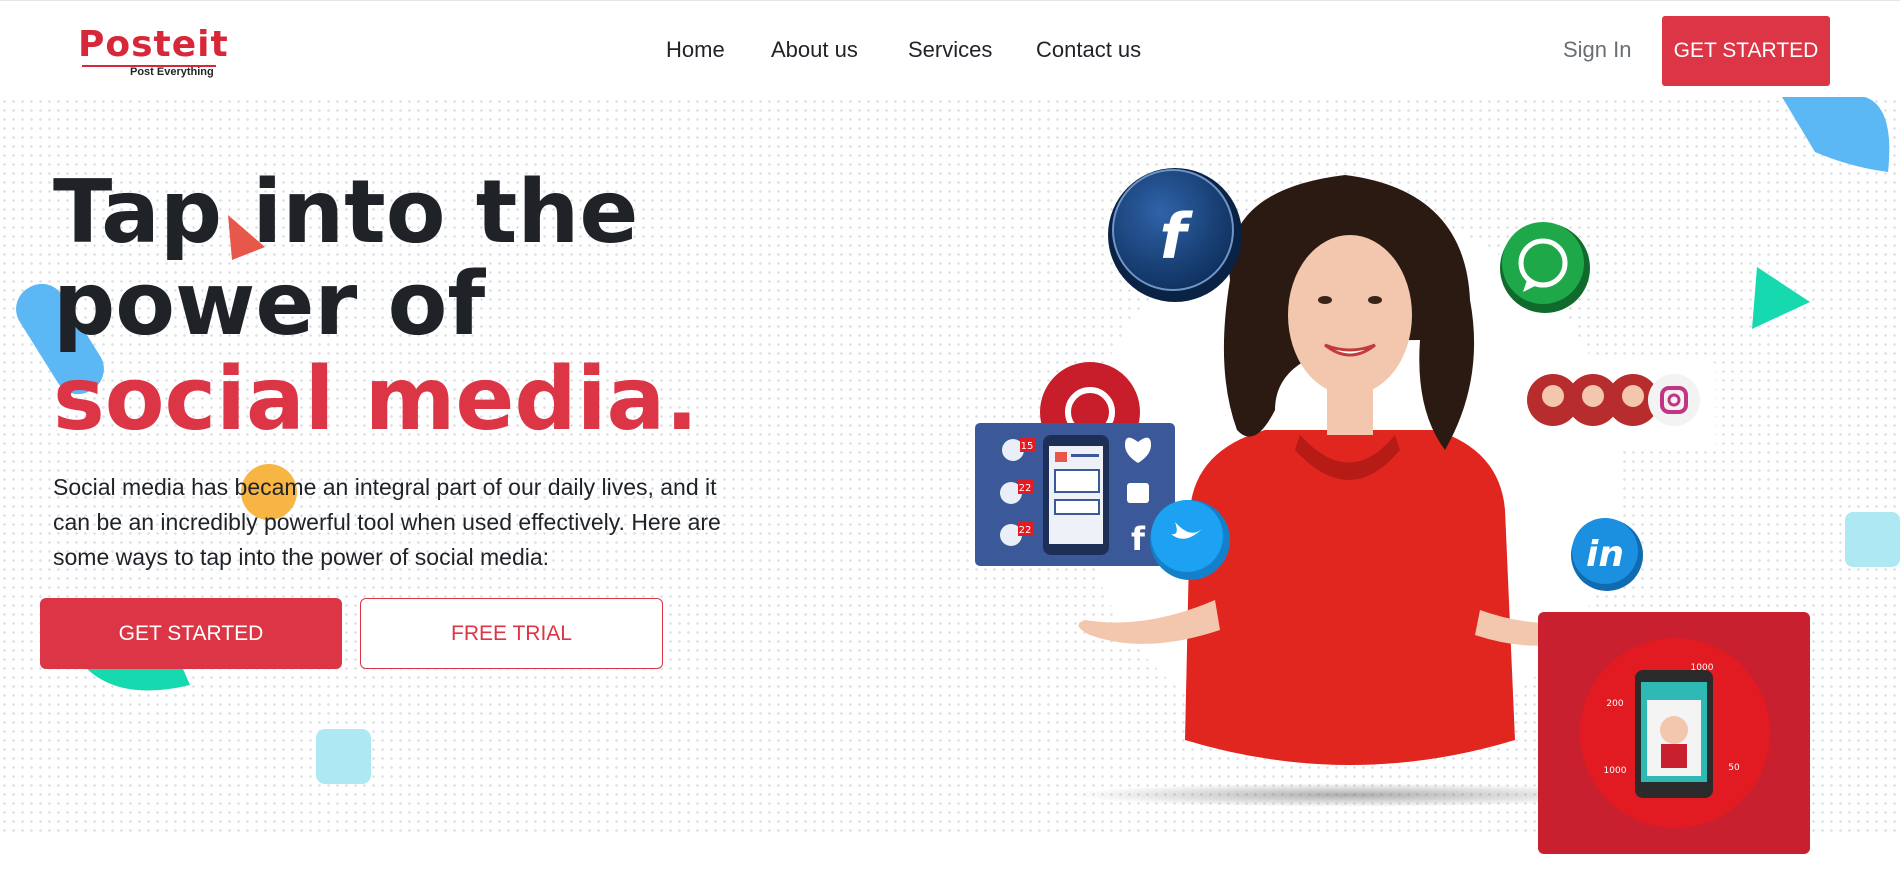 This screenshot has width=1900, height=896. I want to click on nav-home: Home, so click(695, 50).